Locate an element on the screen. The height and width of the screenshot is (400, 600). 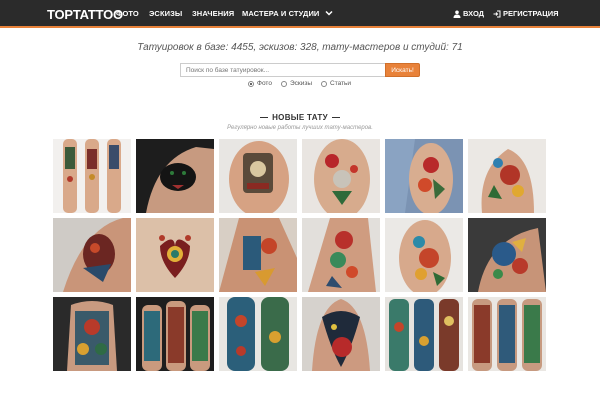
section-heading: НОВЫЕ ТАТУ is located at coordinates (300, 117).